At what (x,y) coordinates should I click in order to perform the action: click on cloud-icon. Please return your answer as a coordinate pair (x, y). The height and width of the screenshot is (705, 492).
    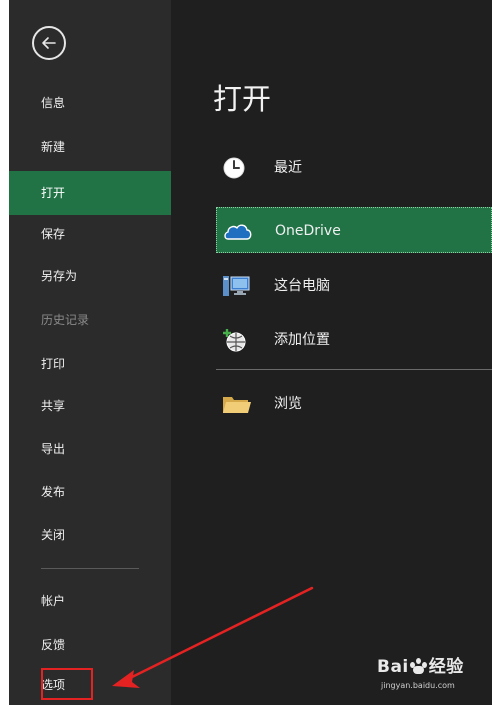
    Looking at the image, I should click on (238, 232).